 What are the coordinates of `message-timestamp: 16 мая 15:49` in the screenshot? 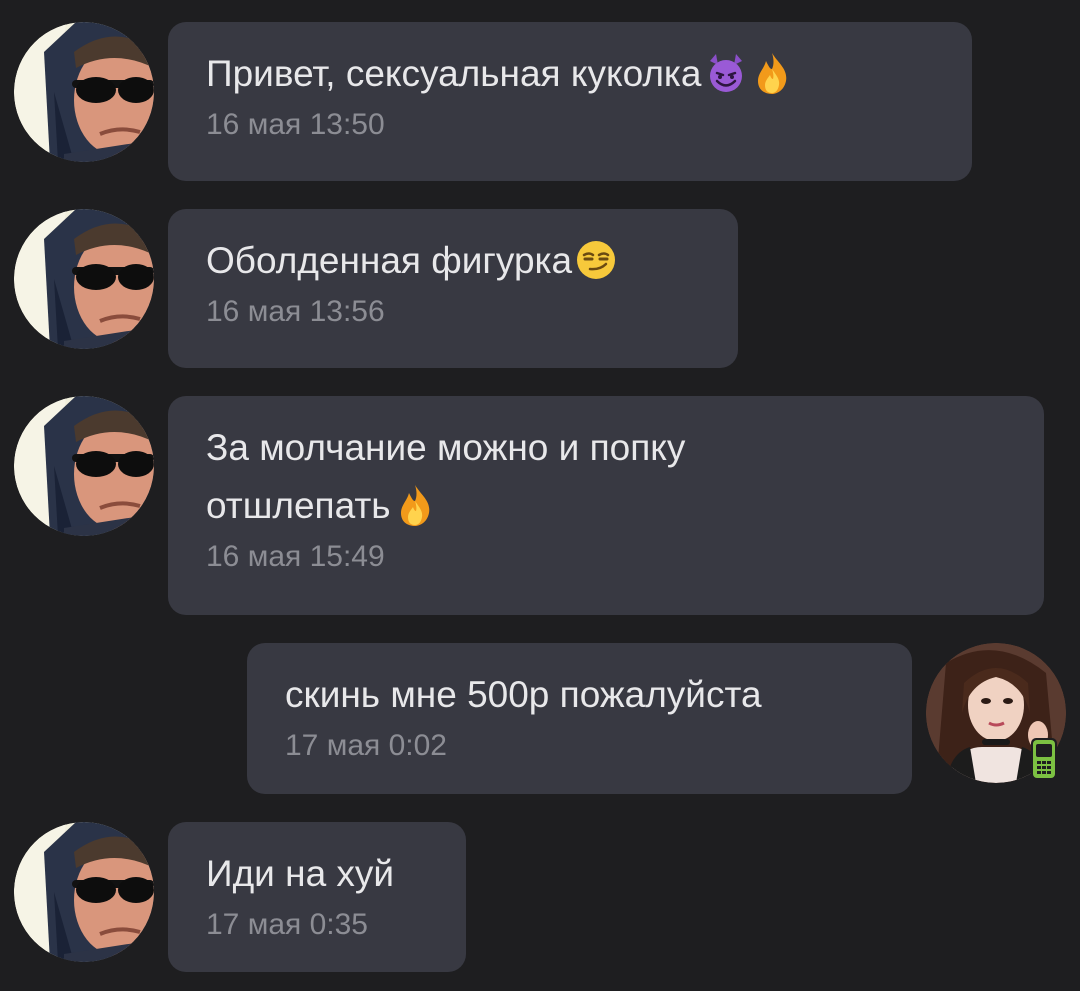 It's located at (295, 556).